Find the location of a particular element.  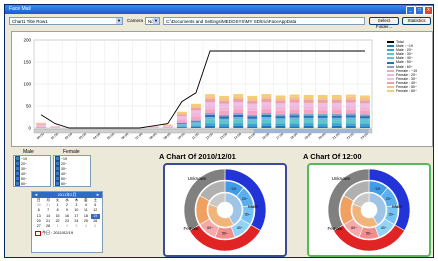

donut-inner-label: ~19 is located at coordinates (233, 189).